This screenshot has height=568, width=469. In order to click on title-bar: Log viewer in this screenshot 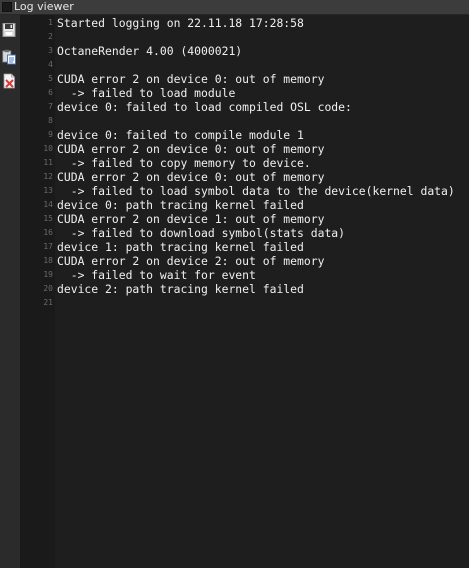, I will do `click(234, 7)`.